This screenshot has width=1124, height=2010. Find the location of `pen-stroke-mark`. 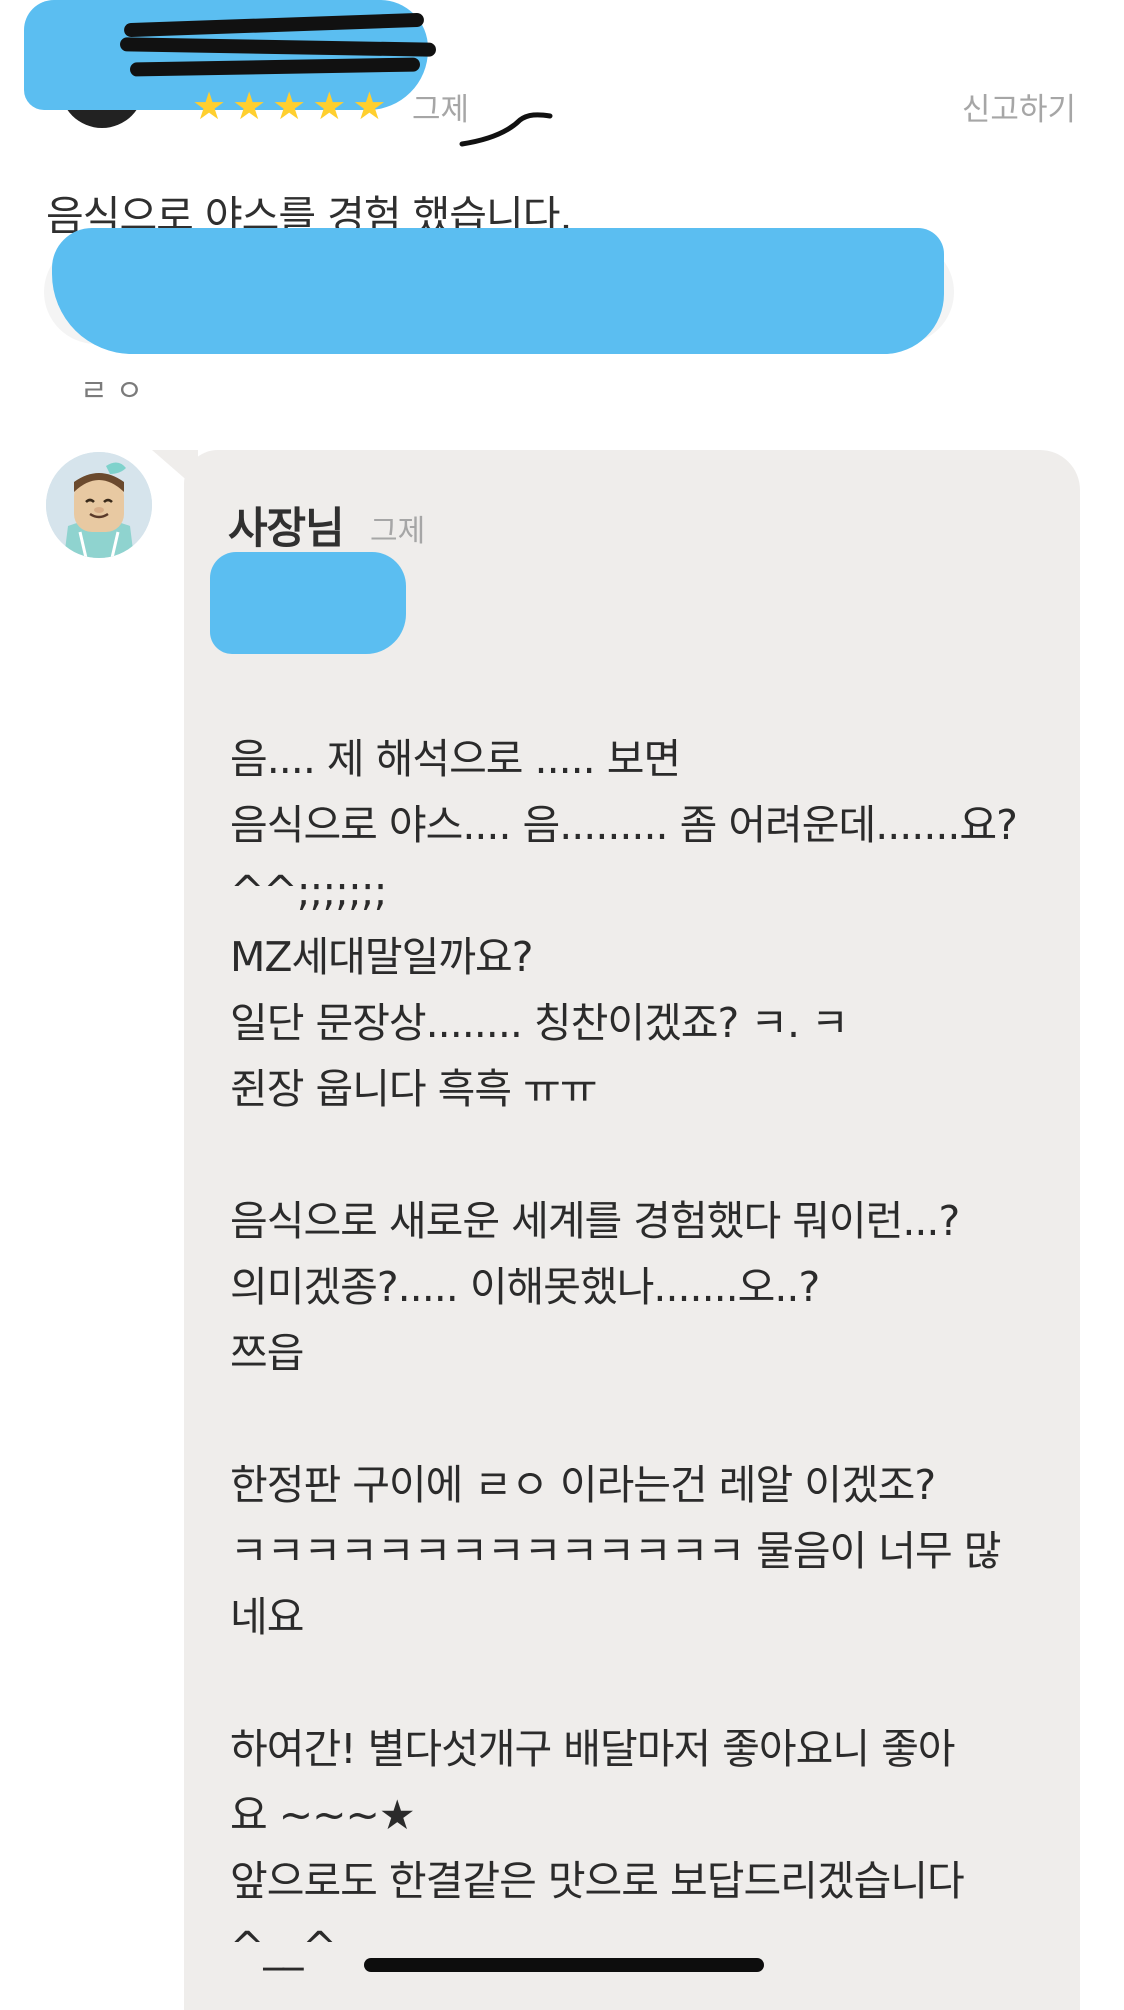

pen-stroke-mark is located at coordinates (506, 129).